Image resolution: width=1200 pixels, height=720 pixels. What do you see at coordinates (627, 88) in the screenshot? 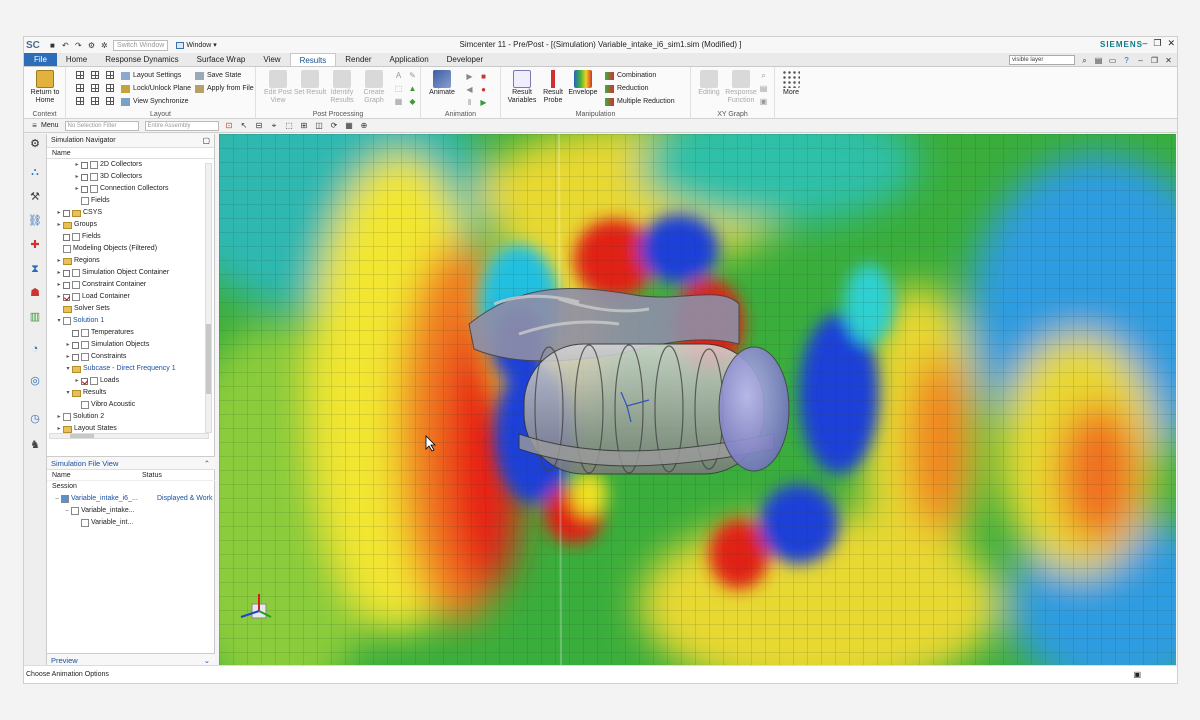
I see `reduction-button: Reduction` at bounding box center [627, 88].